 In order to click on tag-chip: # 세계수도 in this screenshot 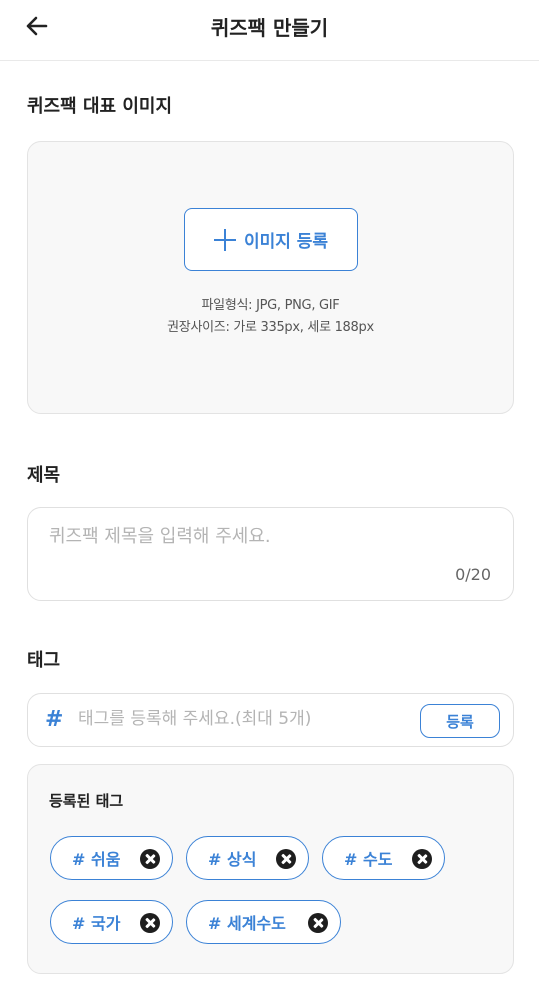, I will do `click(263, 922)`.